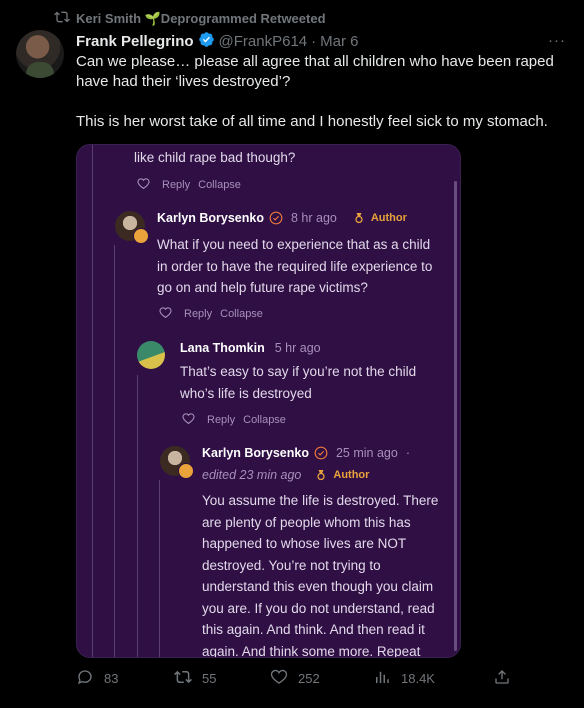  What do you see at coordinates (252, 475) in the screenshot?
I see `edited-label: edited 23 min ago` at bounding box center [252, 475].